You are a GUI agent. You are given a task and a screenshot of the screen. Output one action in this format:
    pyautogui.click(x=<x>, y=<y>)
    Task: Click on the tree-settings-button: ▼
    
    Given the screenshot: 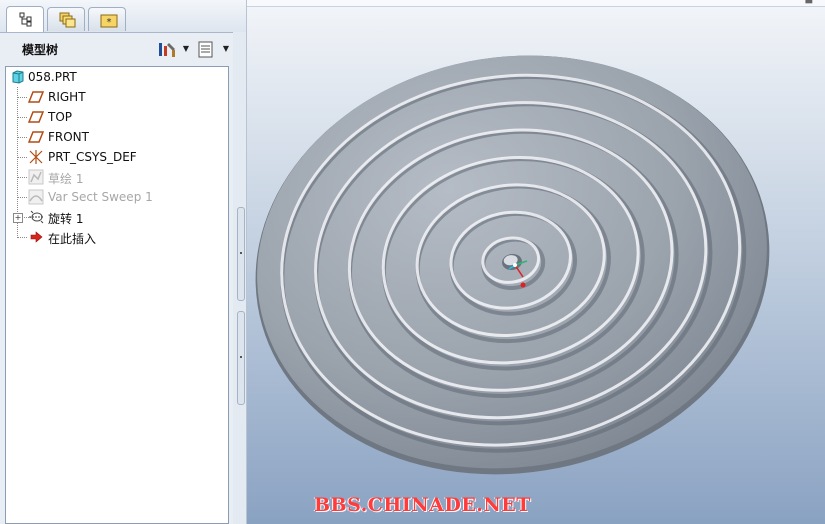 What is the action you would take?
    pyautogui.click(x=173, y=49)
    